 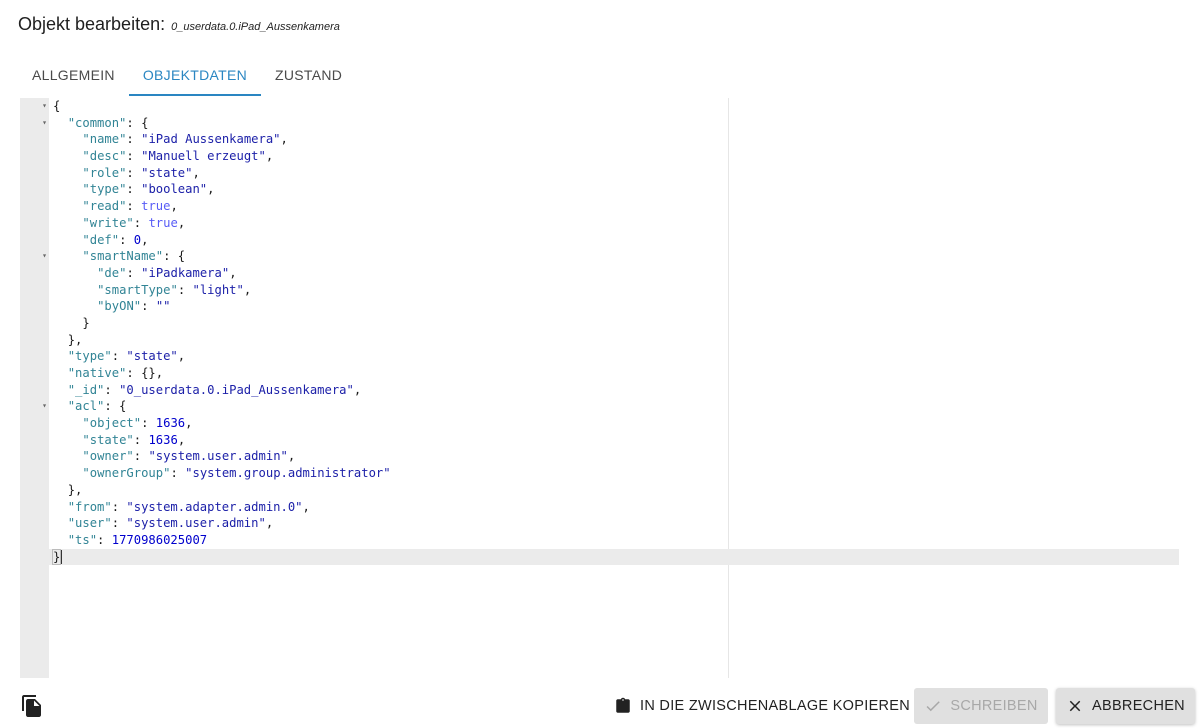 I want to click on code-token: "role", so click(x=104, y=172).